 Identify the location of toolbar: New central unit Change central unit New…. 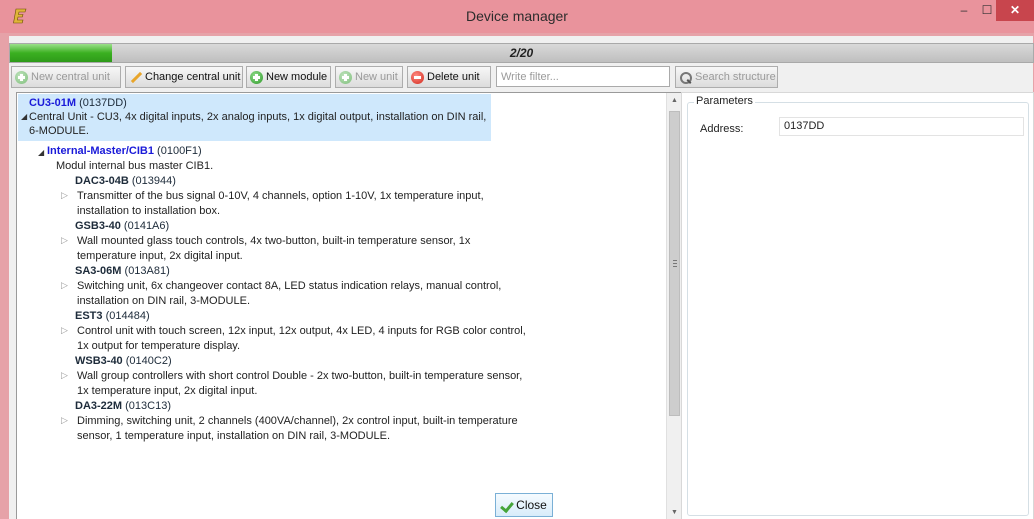
(521, 78).